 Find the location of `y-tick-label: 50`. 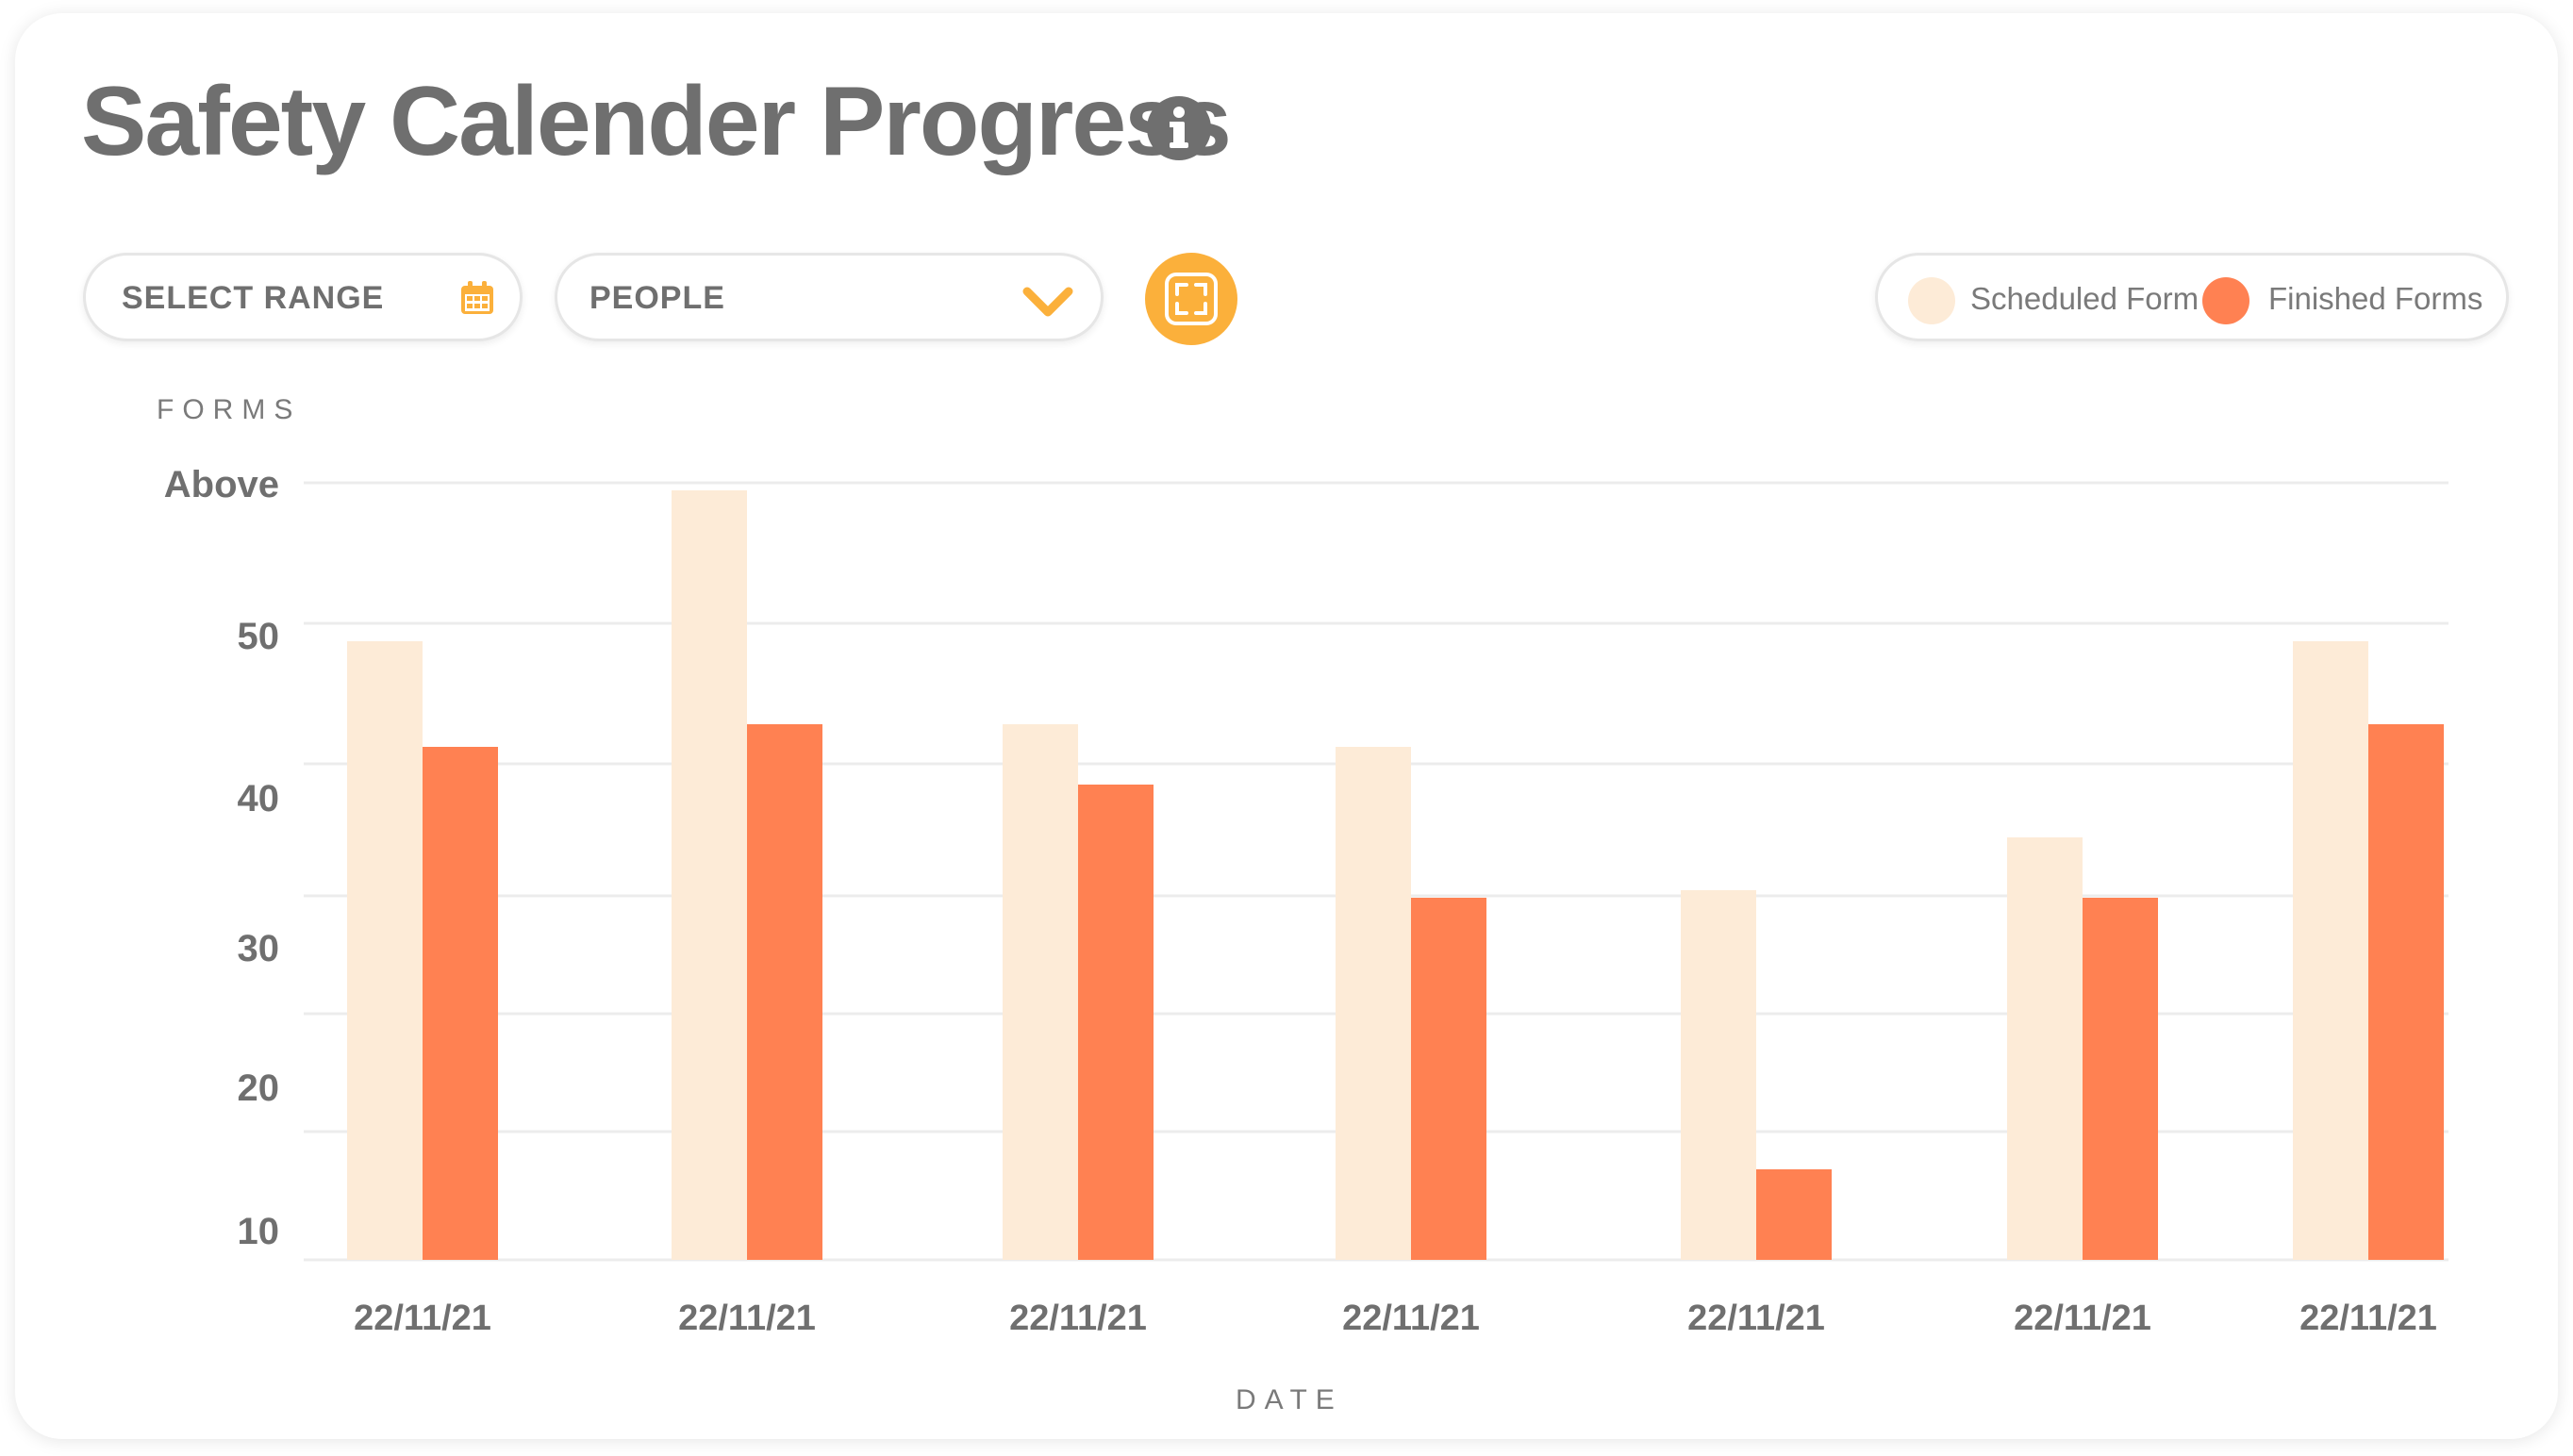

y-tick-label: 50 is located at coordinates (259, 636).